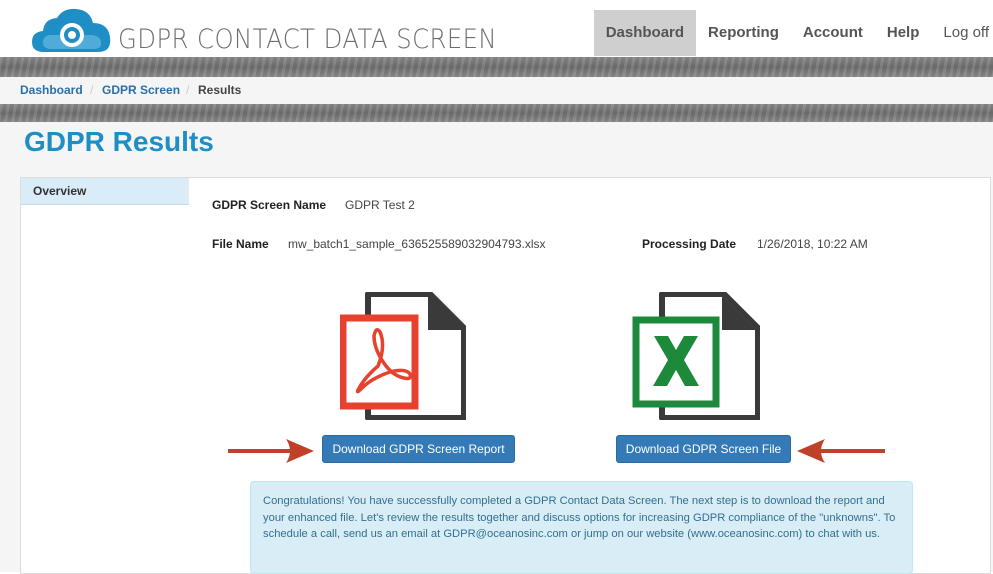 The height and width of the screenshot is (574, 993). I want to click on brand-title: GDPR CONTACT DATA SCREEN, so click(308, 39).